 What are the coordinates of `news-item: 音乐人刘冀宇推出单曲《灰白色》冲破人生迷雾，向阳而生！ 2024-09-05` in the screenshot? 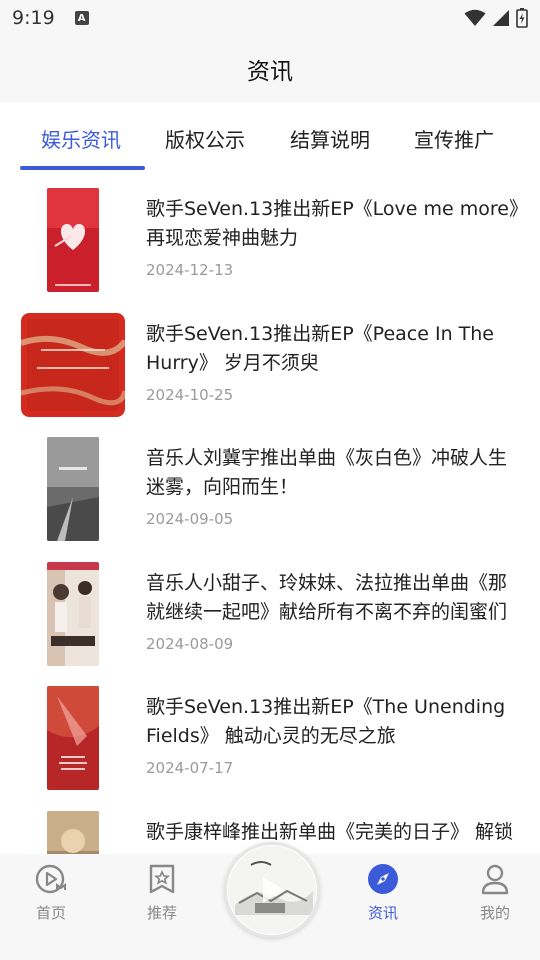 It's located at (270, 489).